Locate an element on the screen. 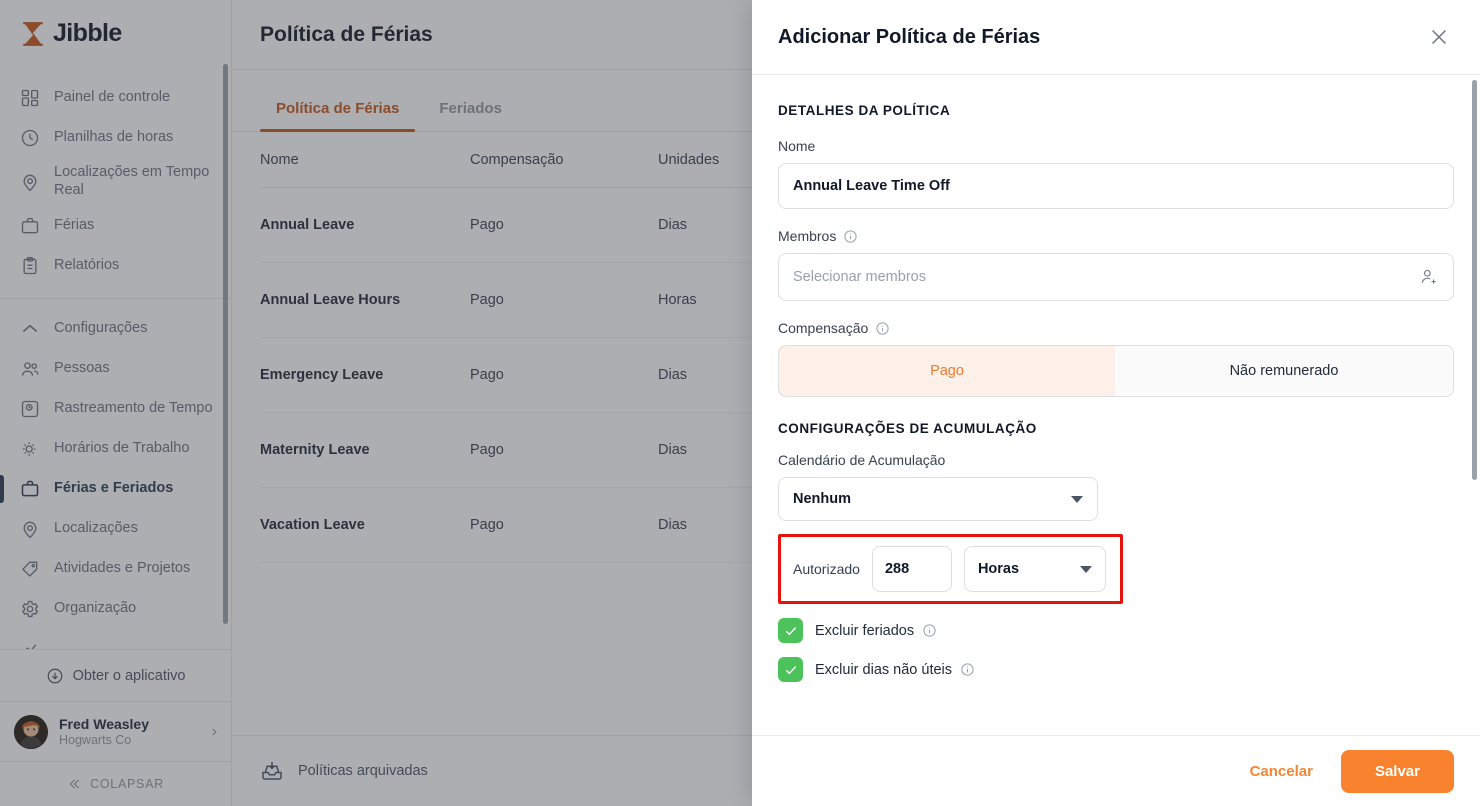 The width and height of the screenshot is (1480, 806). name-label: Nome is located at coordinates (797, 146).